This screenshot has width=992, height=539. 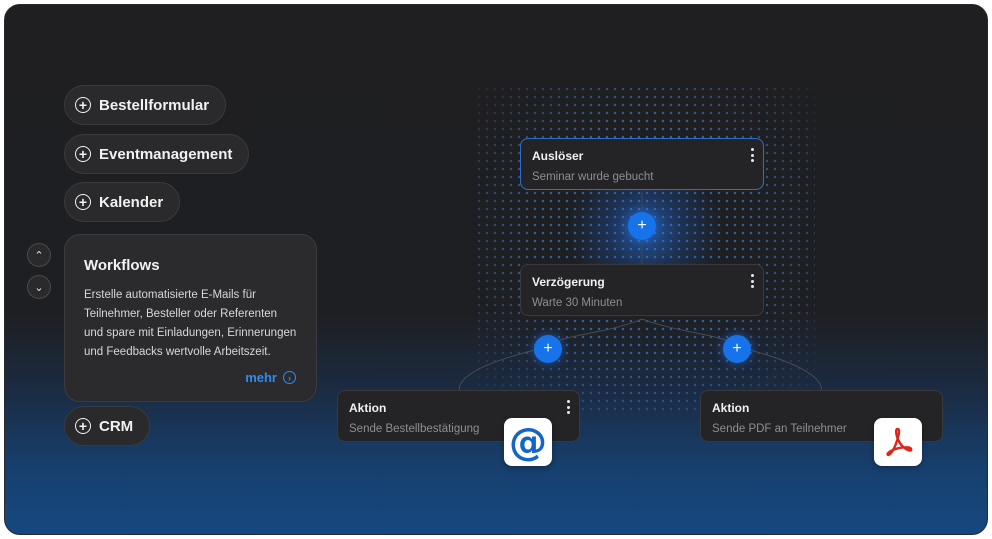 I want to click on feature-label: CRM, so click(x=116, y=426).